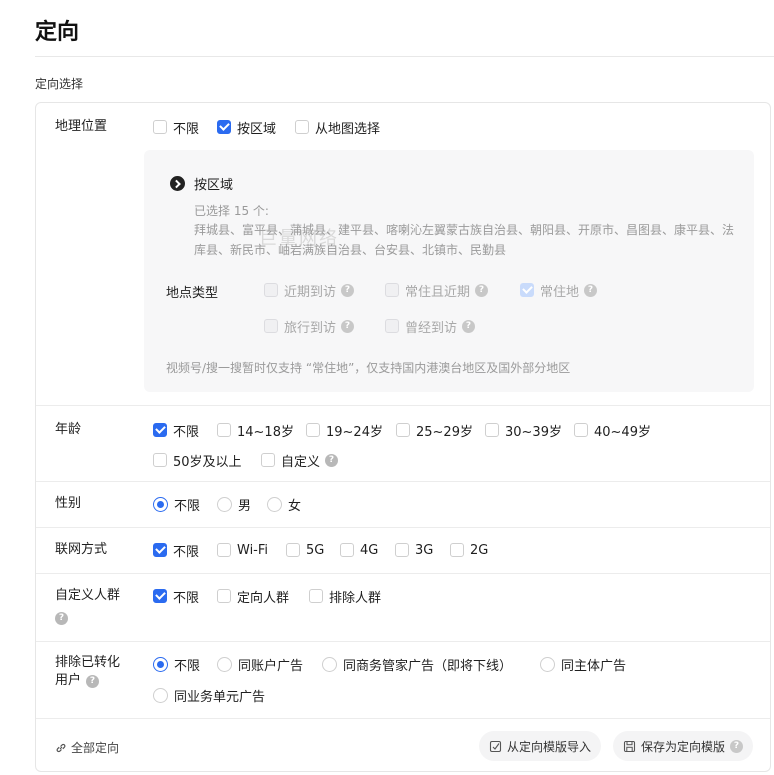  What do you see at coordinates (176, 664) in the screenshot?
I see `exclude-option-unlimited: 不限` at bounding box center [176, 664].